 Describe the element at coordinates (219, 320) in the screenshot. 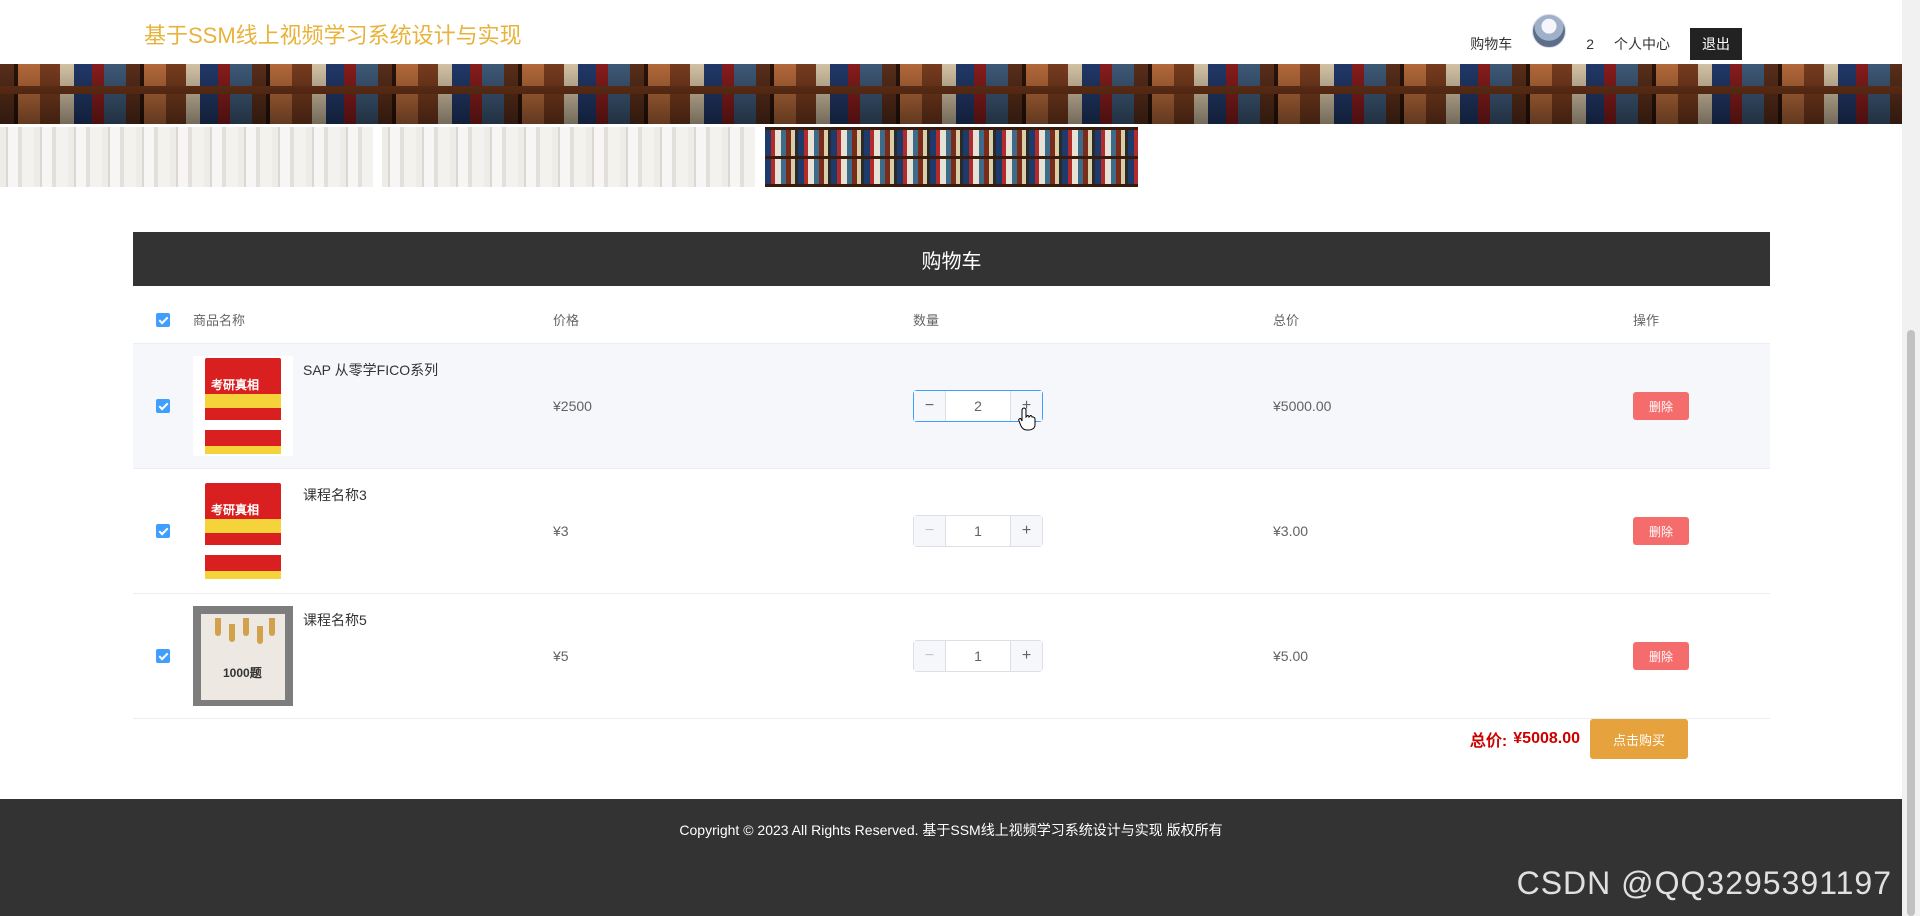

I see `column-header: 商品名称` at that location.